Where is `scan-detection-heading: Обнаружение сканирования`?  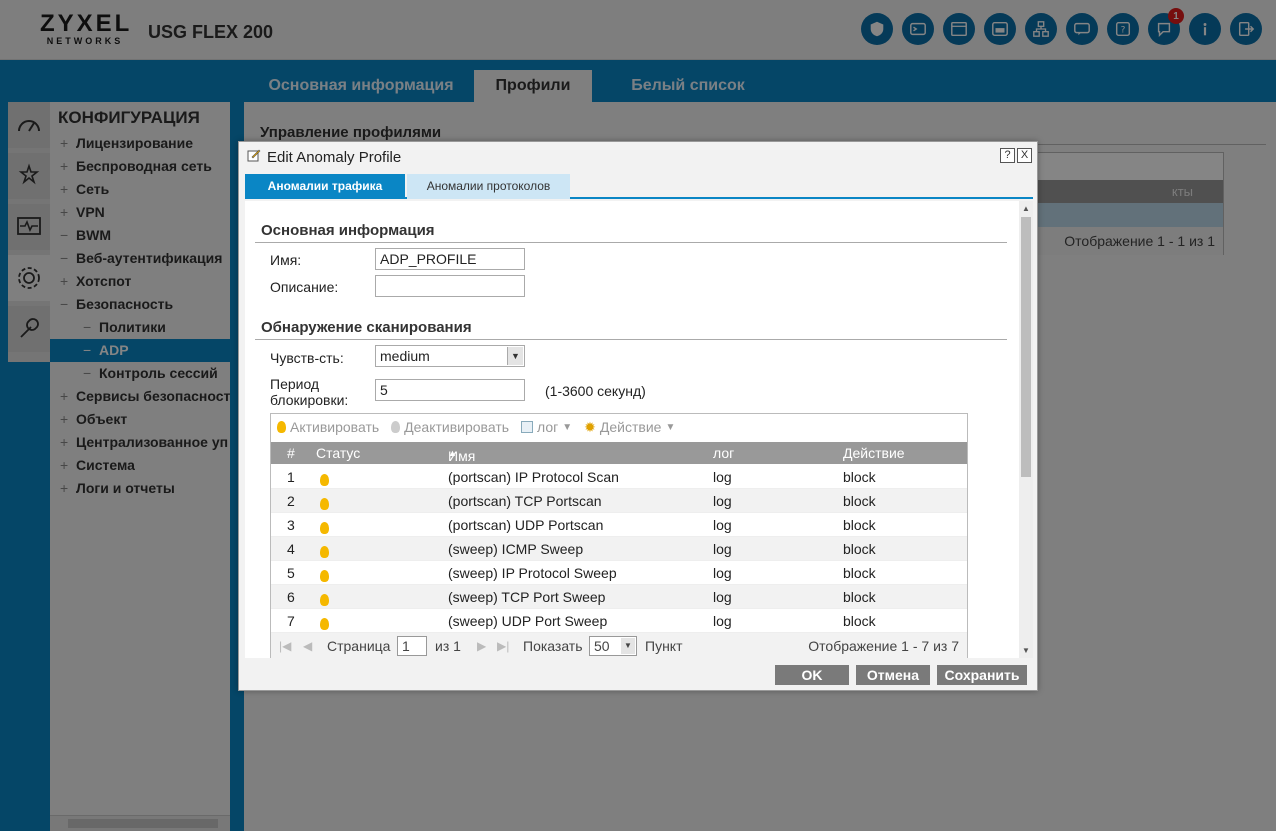
scan-detection-heading: Обнаружение сканирования is located at coordinates (366, 327).